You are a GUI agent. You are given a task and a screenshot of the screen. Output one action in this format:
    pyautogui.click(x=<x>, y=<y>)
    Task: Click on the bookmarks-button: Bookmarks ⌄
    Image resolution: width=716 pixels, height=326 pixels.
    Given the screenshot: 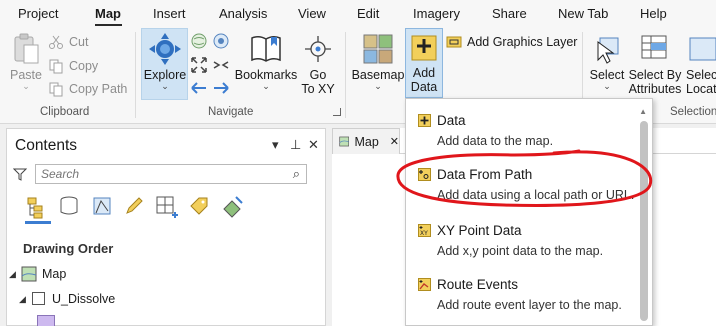 What is the action you would take?
    pyautogui.click(x=266, y=61)
    